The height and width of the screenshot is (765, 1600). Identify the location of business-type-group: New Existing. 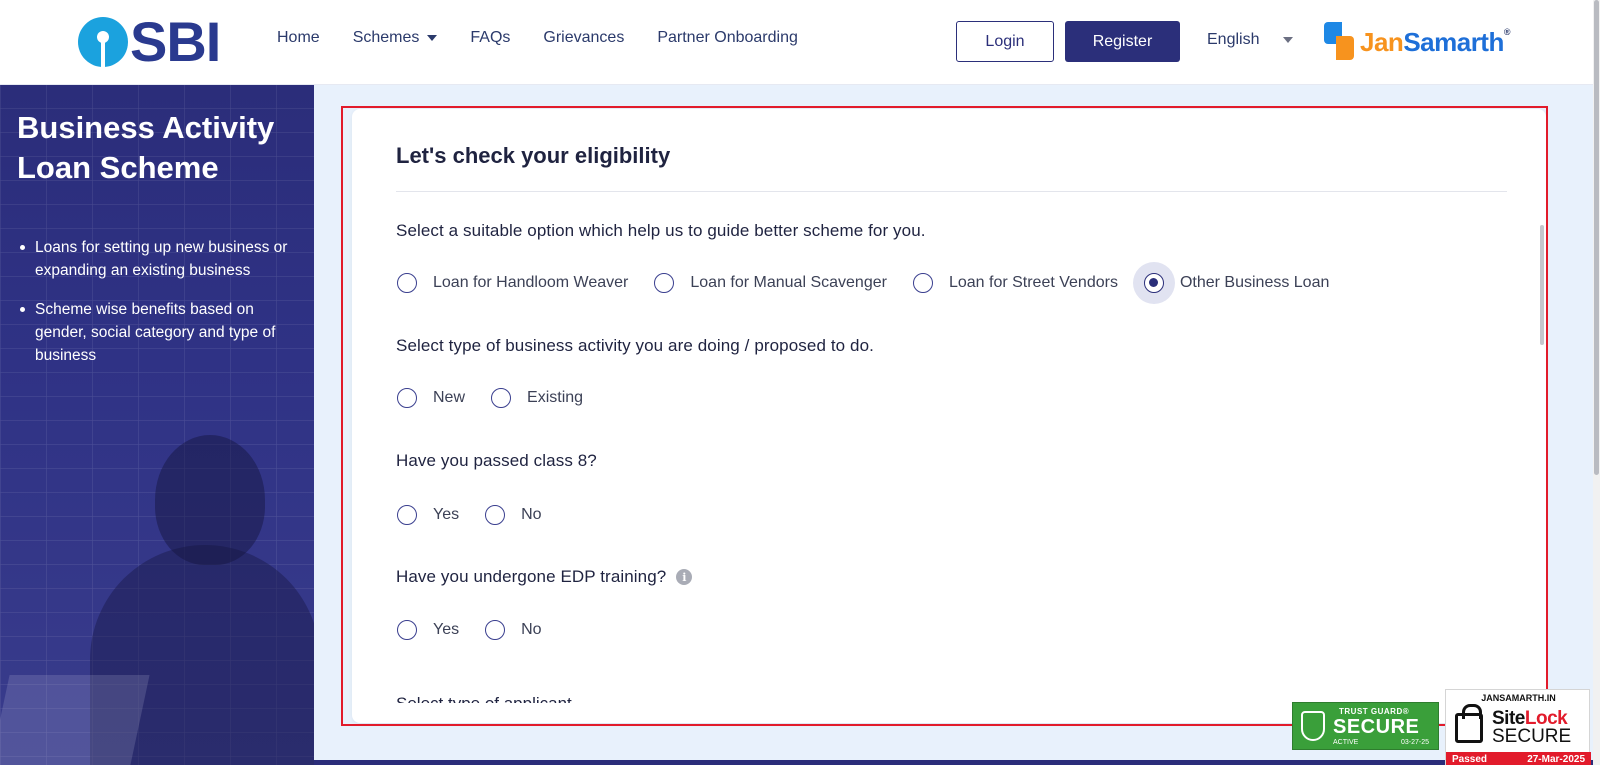
(490, 398).